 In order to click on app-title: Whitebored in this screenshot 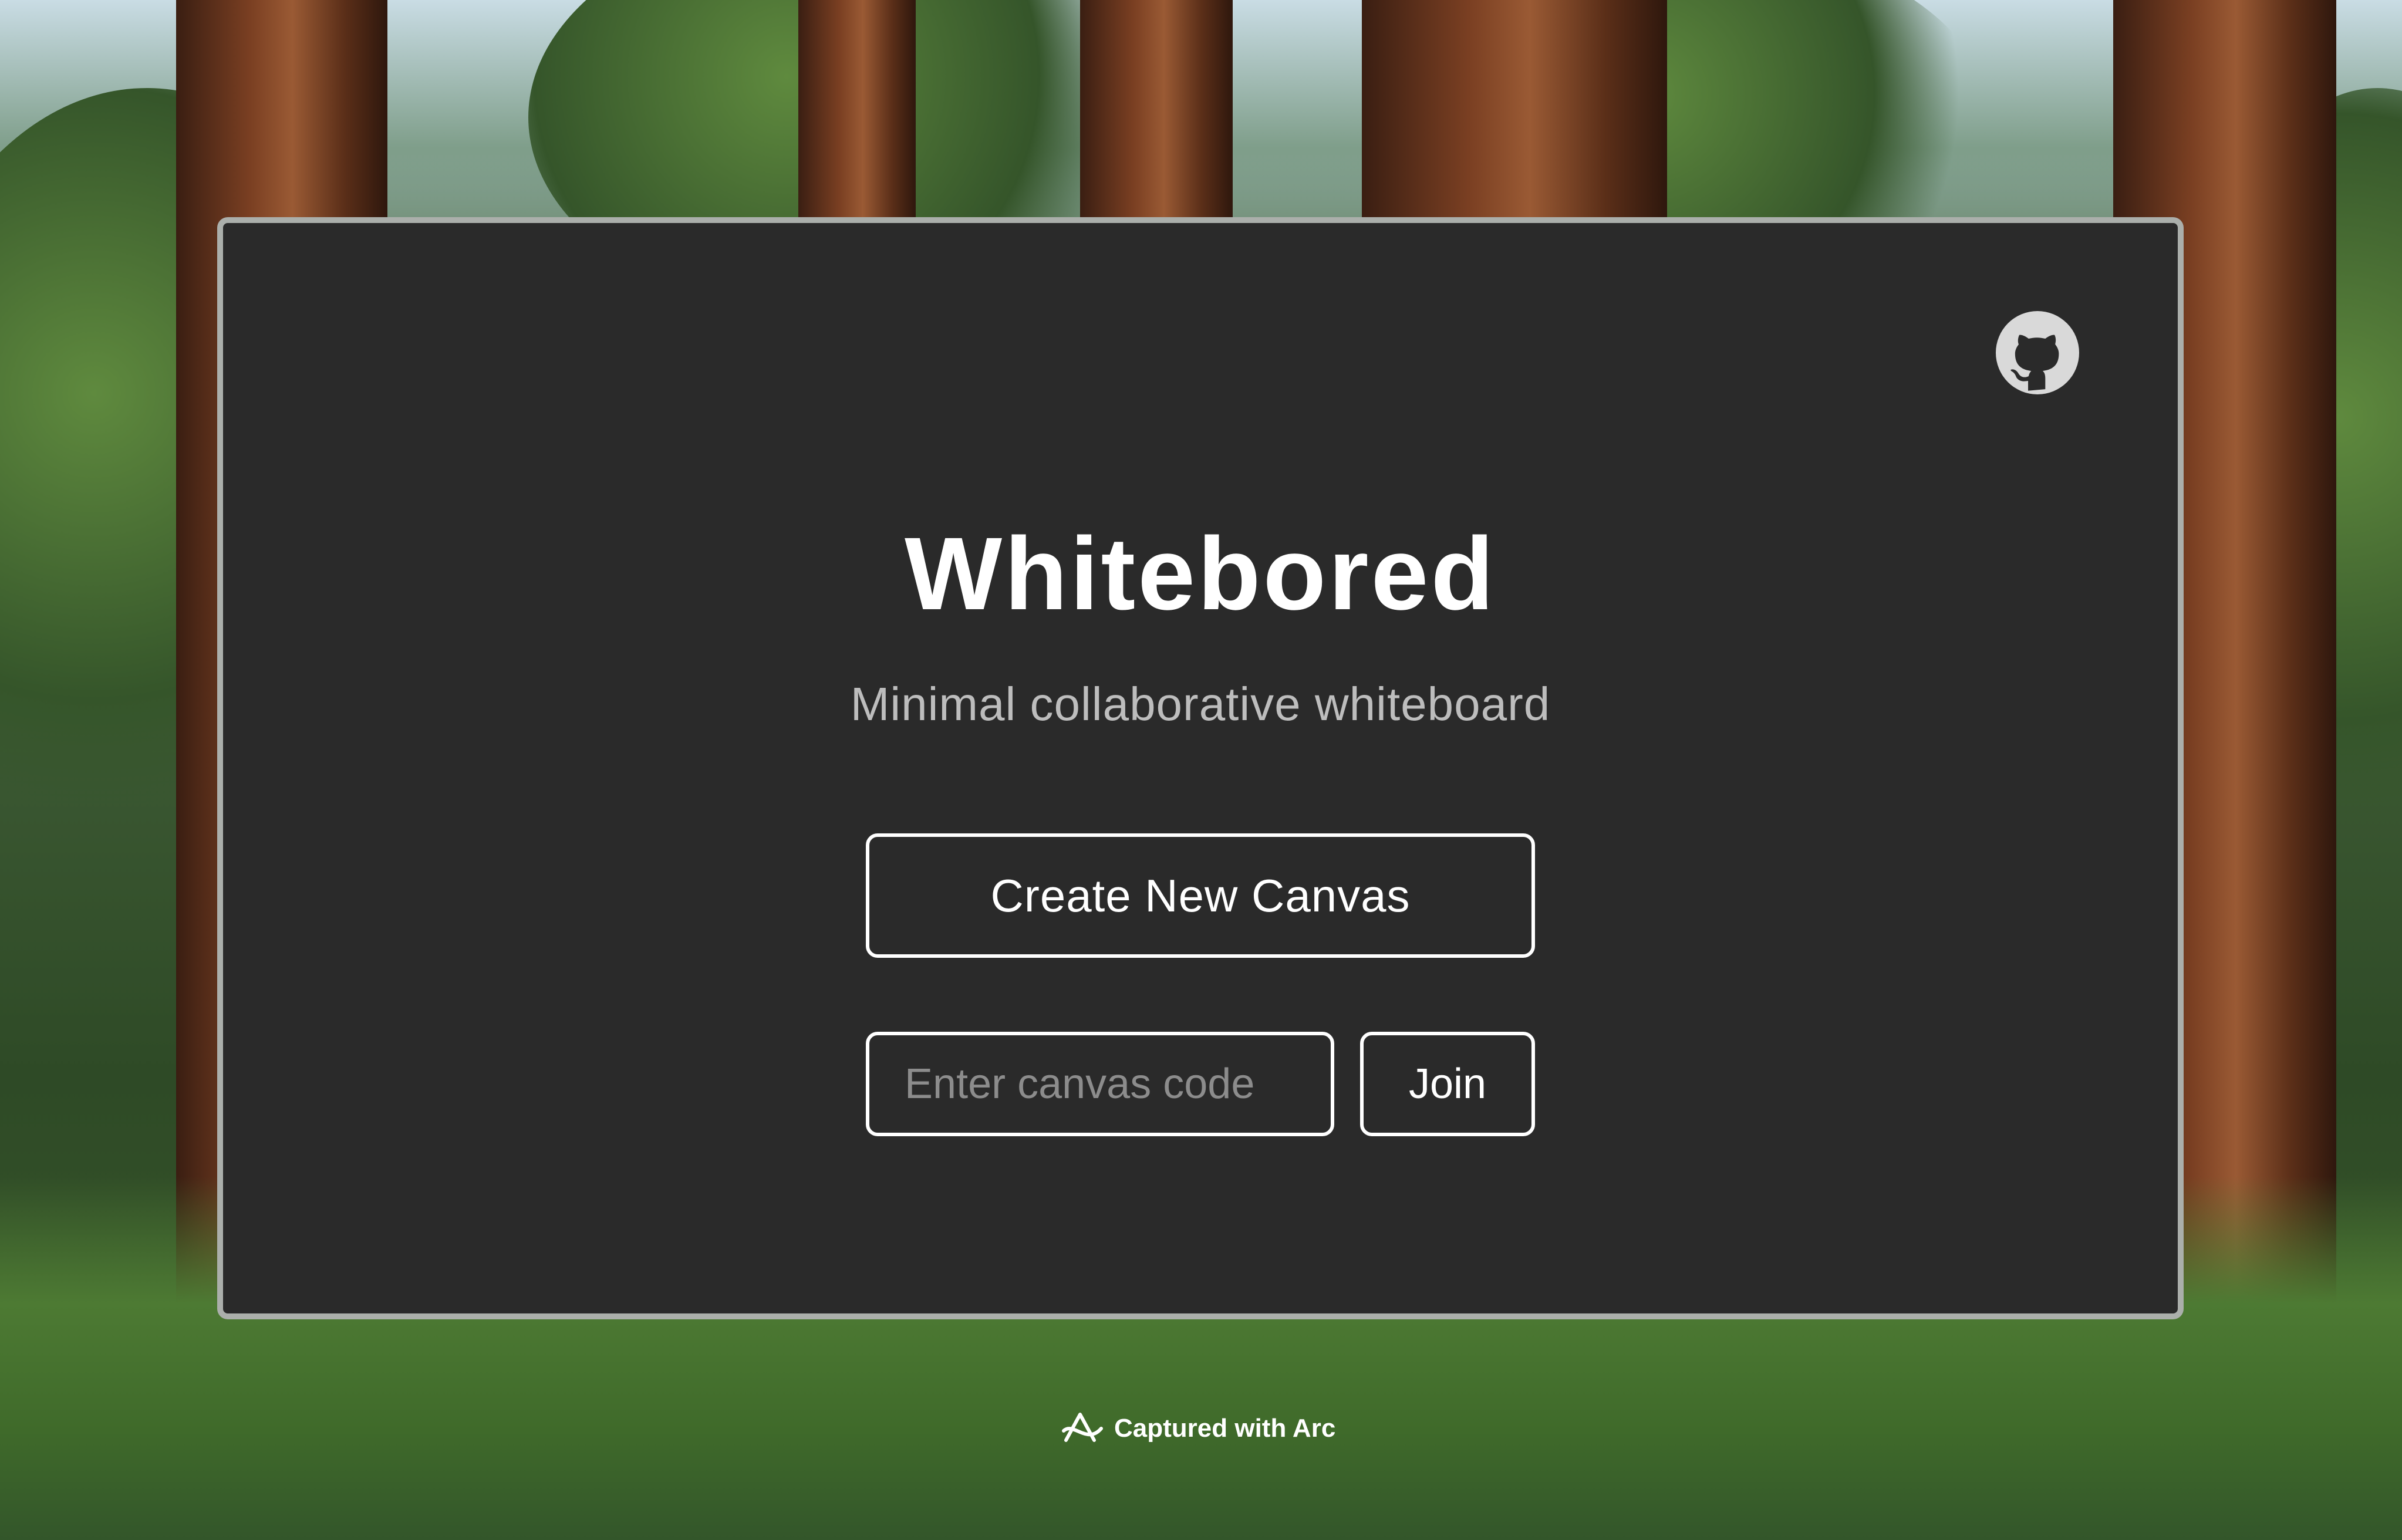, I will do `click(1200, 573)`.